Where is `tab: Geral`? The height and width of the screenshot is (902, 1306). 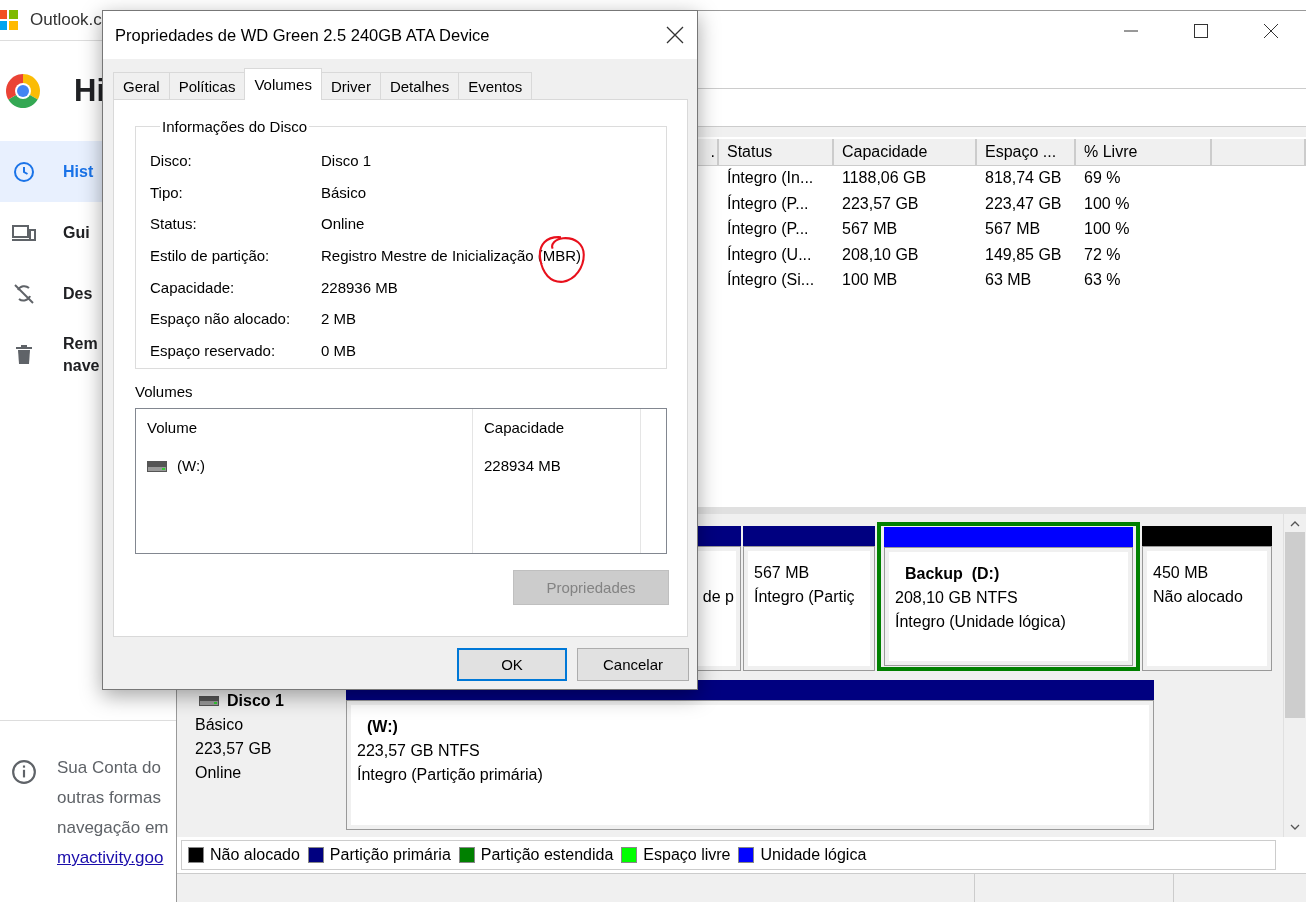
tab: Geral is located at coordinates (141, 85).